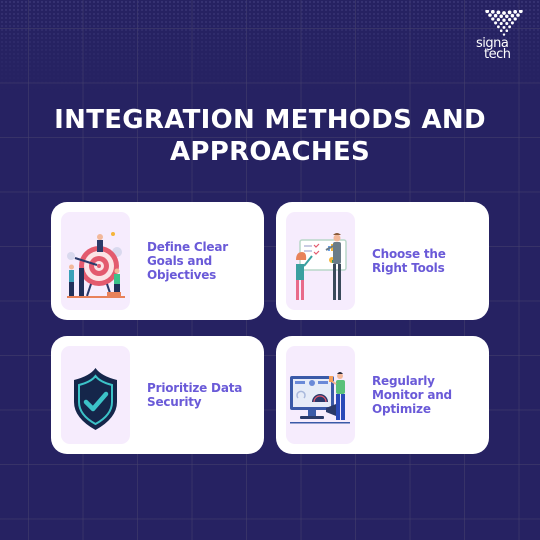  I want to click on card-choose-tools: Choose the Right Tools, so click(382, 261).